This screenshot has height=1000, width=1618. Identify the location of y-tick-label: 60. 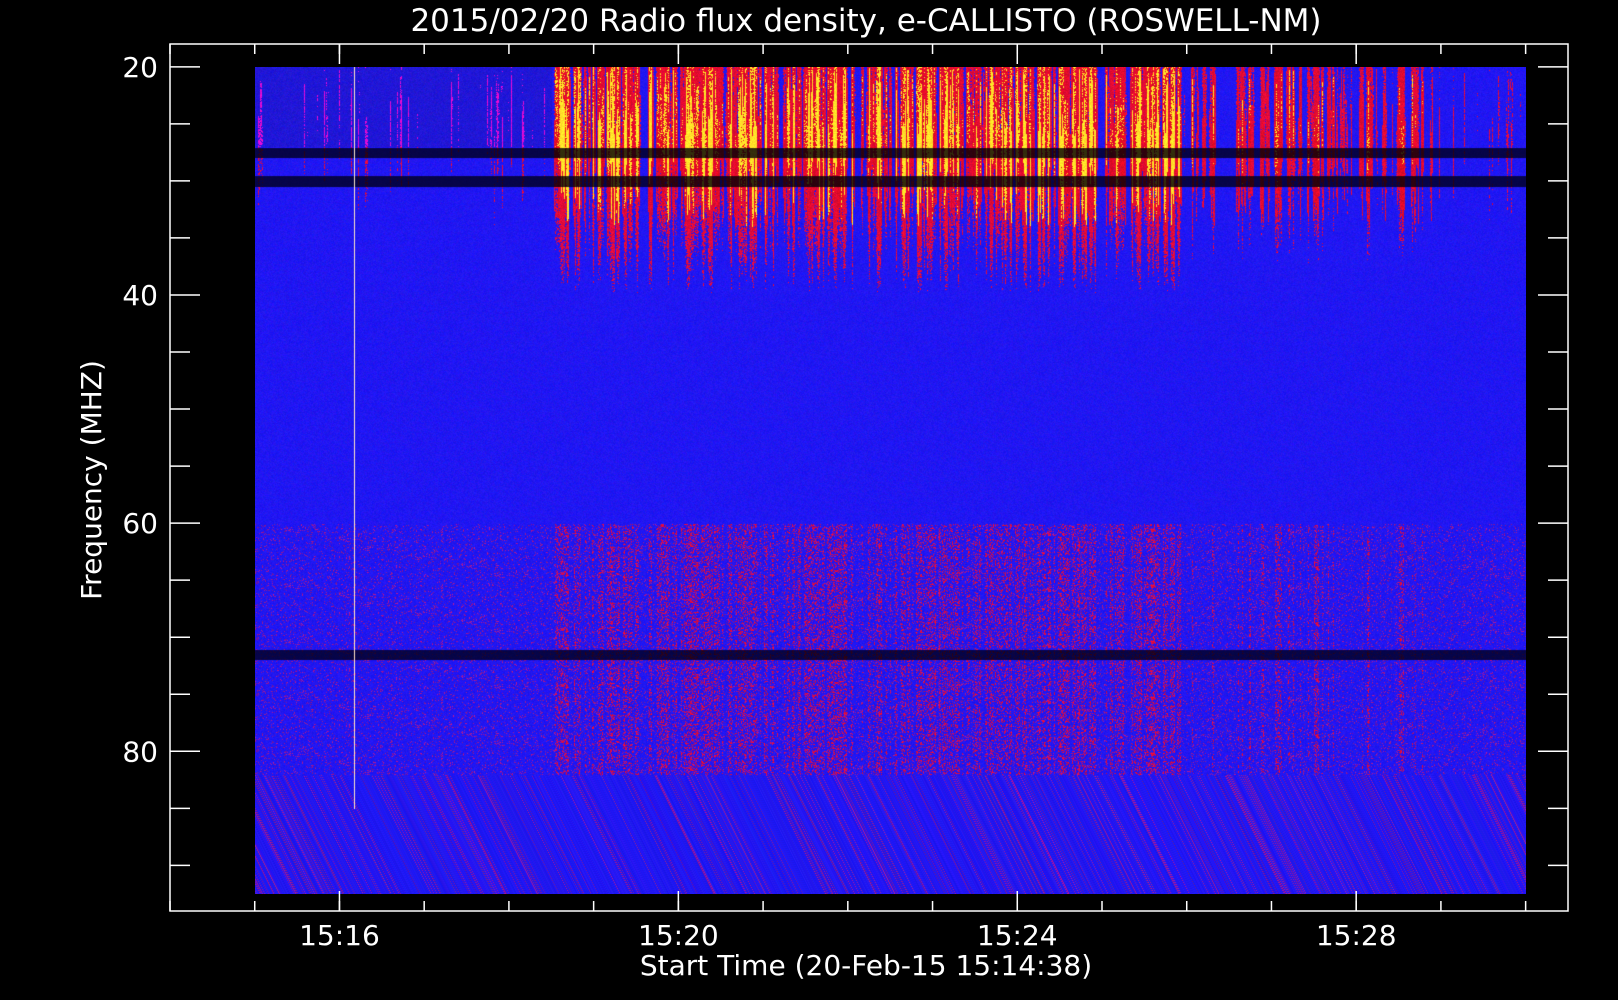
(140, 523).